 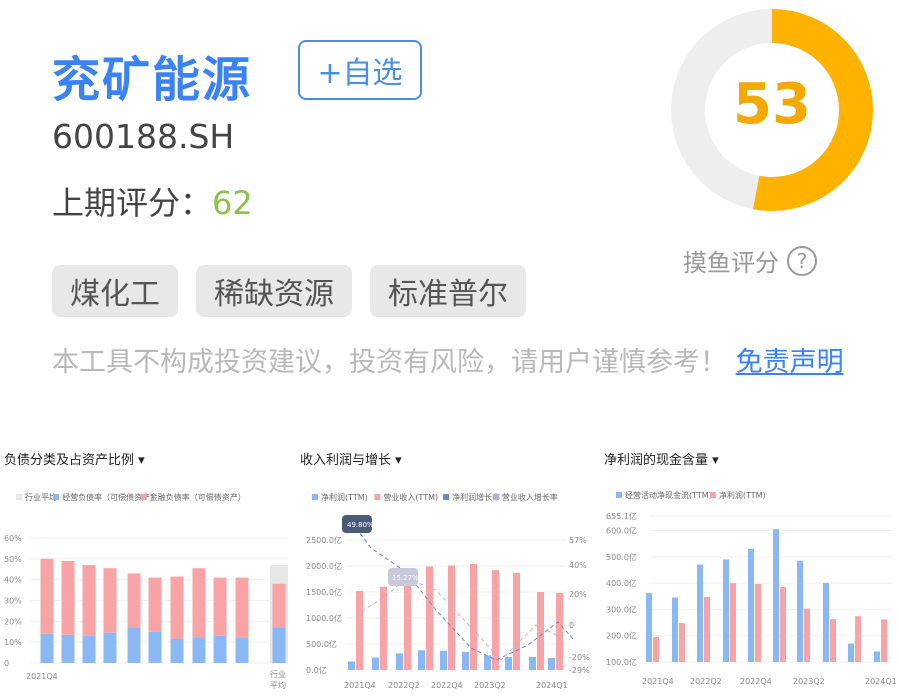 What do you see at coordinates (324, 592) in the screenshot?
I see `y-tick-label: 1500.0亿` at bounding box center [324, 592].